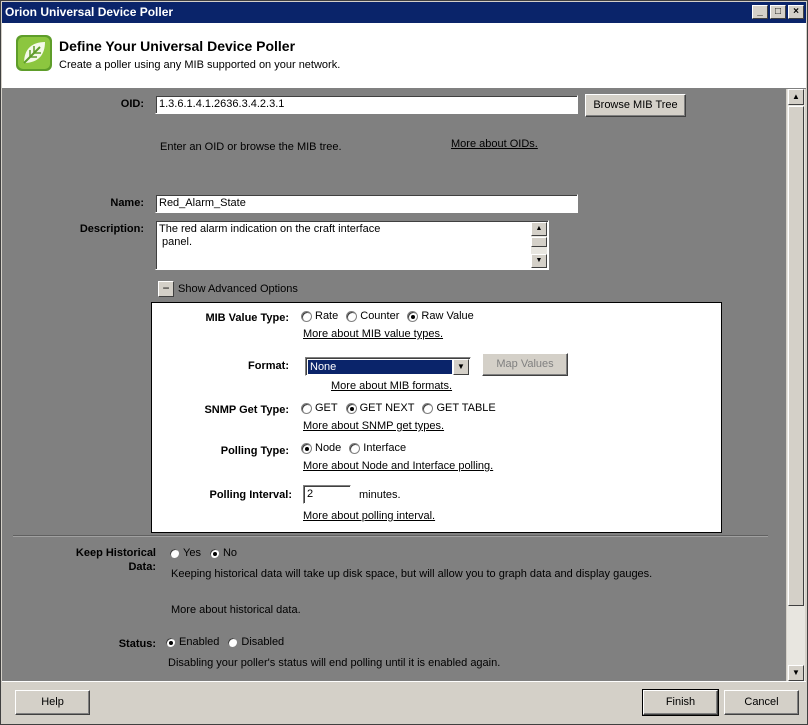 The width and height of the screenshot is (808, 725). Describe the element at coordinates (380, 316) in the screenshot. I see `radio-counter-label: Counter` at that location.